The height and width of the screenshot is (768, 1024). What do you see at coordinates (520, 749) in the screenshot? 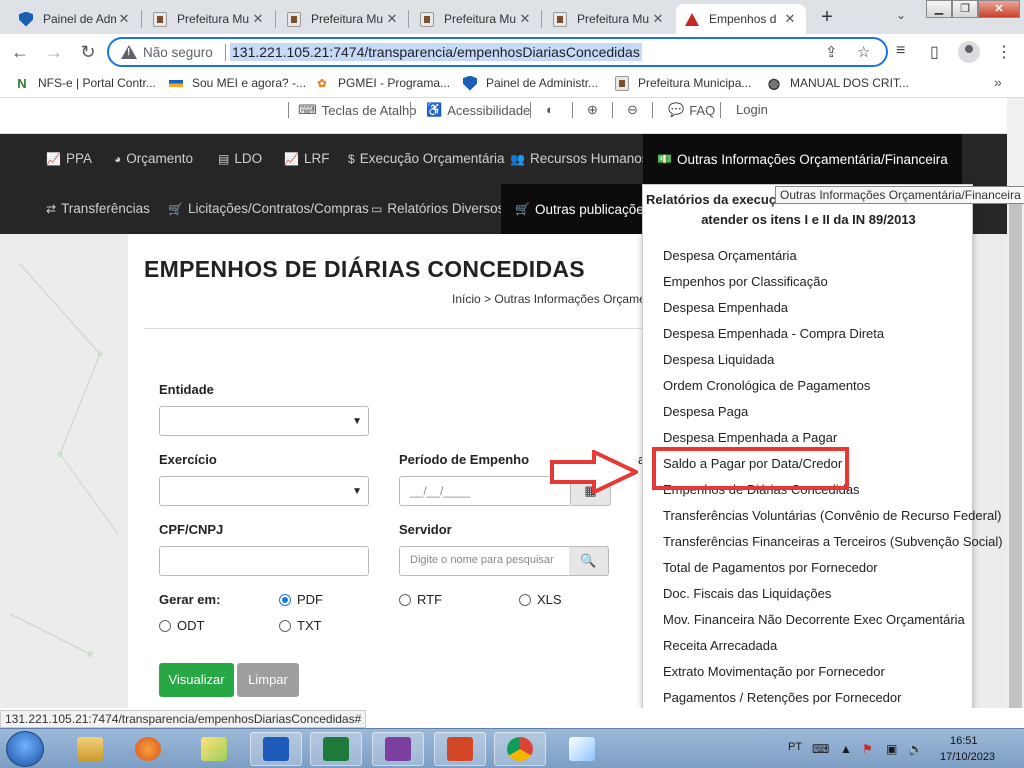
I see `taskbar-chrome` at bounding box center [520, 749].